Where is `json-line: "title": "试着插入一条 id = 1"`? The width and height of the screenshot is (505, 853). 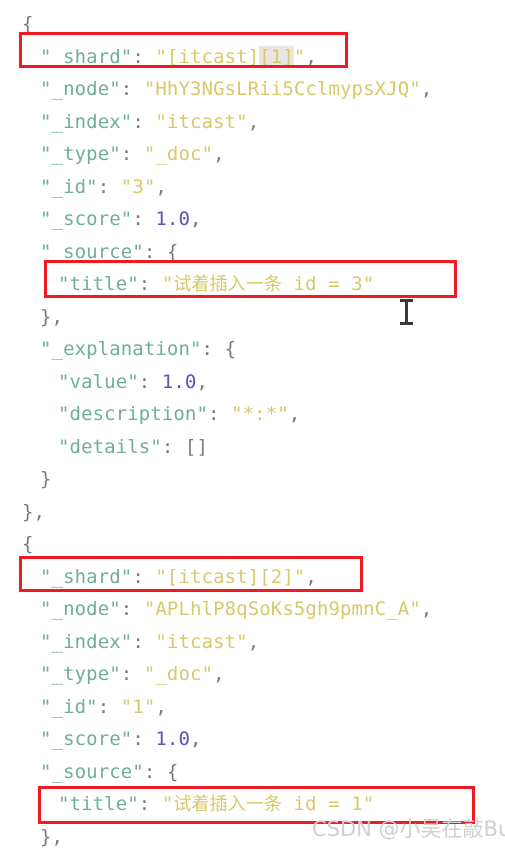 json-line: "title": "试着插入一条 id = 1" is located at coordinates (216, 804).